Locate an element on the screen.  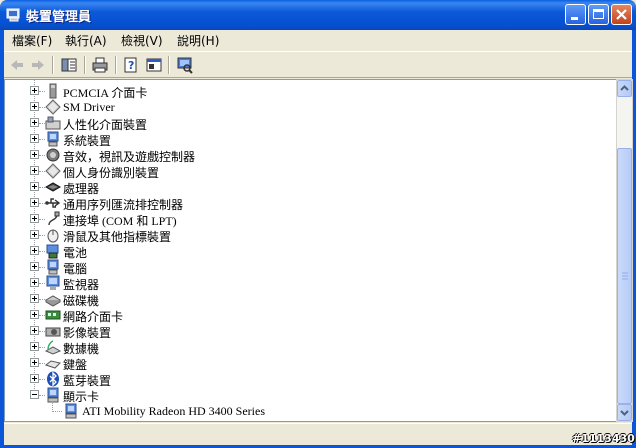
tree-item: 人性化介面裝置 is located at coordinates (300, 123).